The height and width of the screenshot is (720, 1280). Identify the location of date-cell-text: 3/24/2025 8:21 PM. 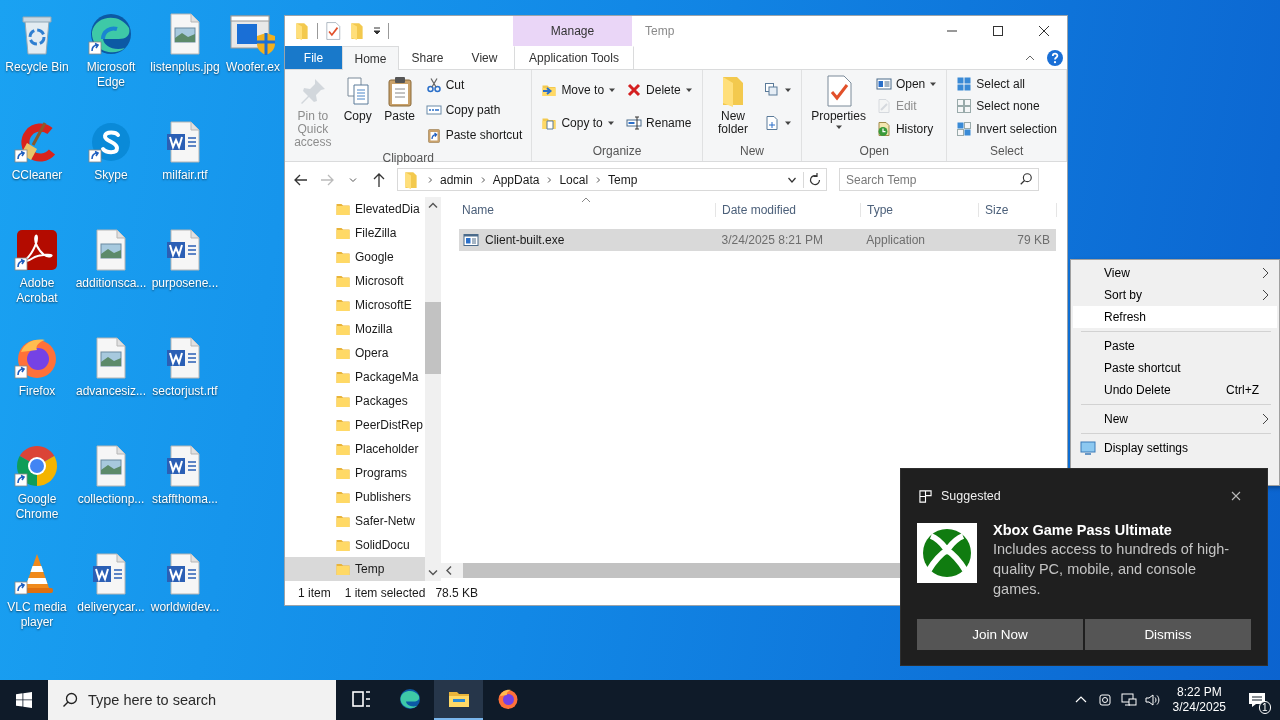
(772, 240).